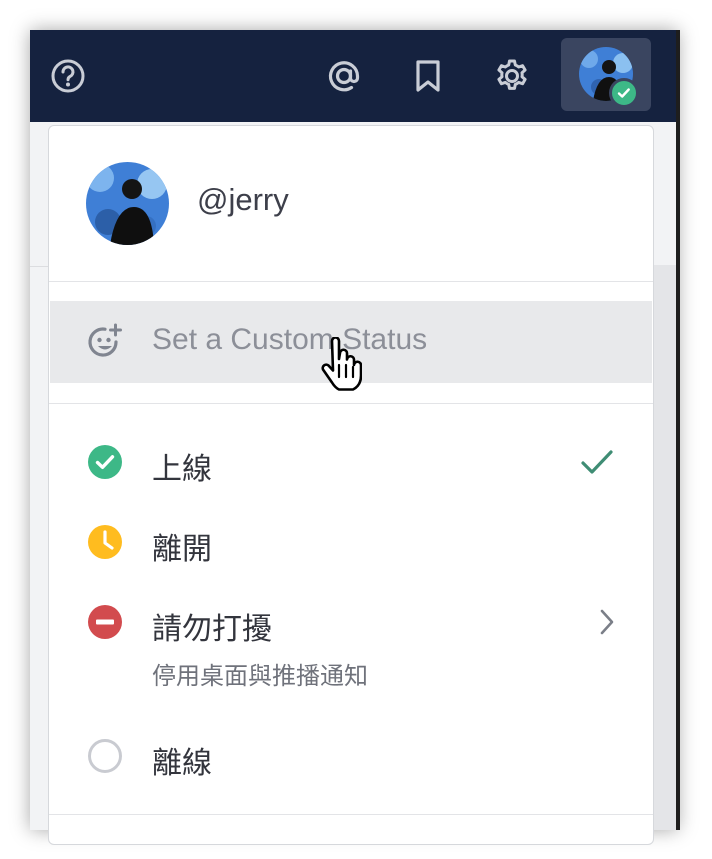 This screenshot has height=859, width=712. Describe the element at coordinates (428, 76) in the screenshot. I see `bookmark-icon` at that location.